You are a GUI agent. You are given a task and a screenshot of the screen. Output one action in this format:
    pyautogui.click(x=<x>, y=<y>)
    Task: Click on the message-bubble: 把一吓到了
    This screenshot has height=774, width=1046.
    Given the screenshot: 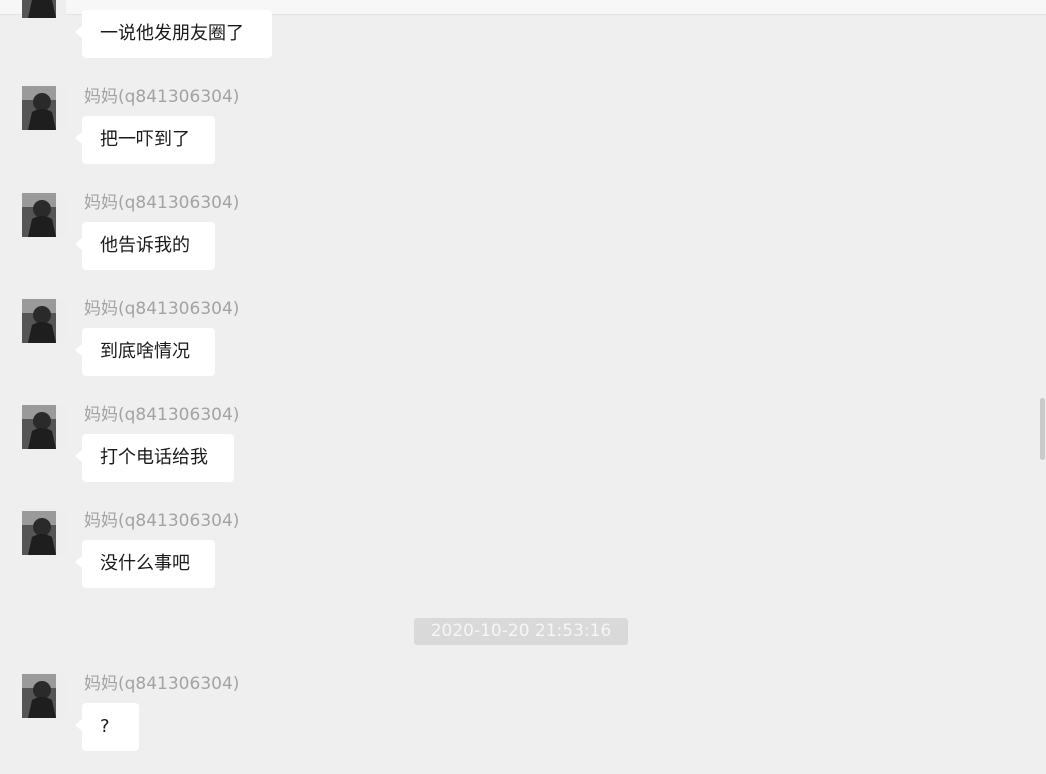 What is the action you would take?
    pyautogui.click(x=145, y=140)
    